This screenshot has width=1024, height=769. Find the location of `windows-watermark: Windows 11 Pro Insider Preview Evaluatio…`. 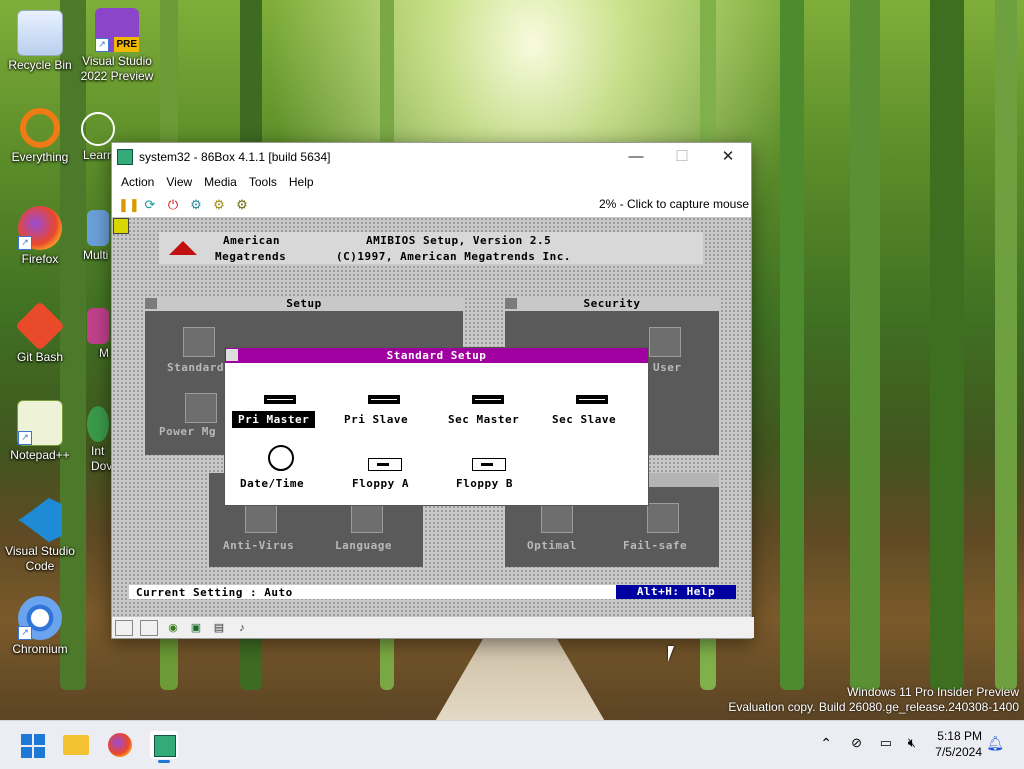

windows-watermark: Windows 11 Pro Insider Preview Evaluatio… is located at coordinates (873, 700).